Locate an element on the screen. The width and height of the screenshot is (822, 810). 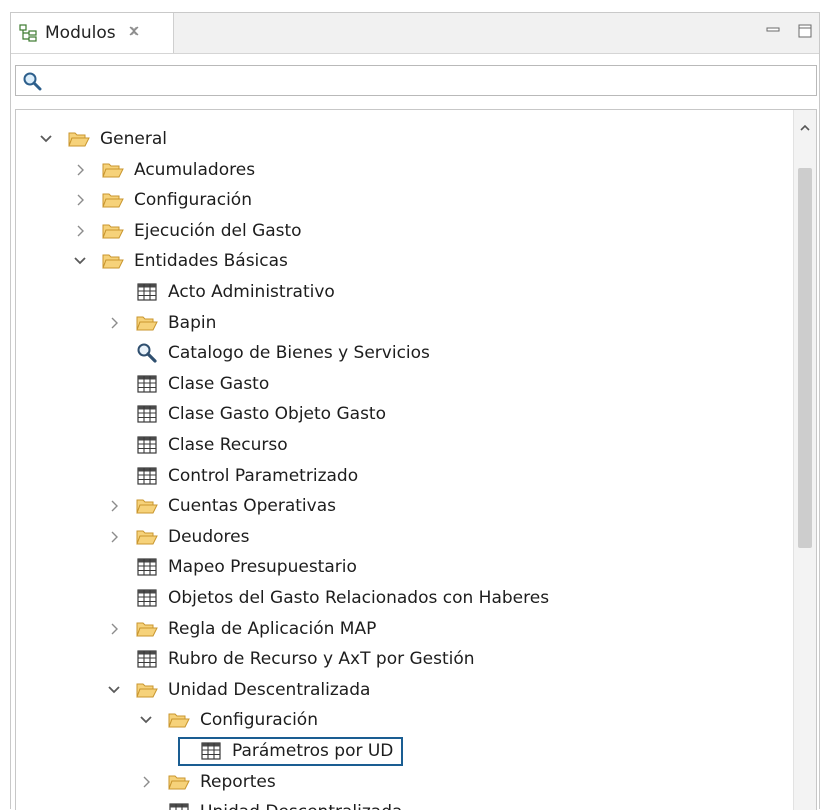
tree-node: Rubro de Recurso y AxT por Gestión is located at coordinates (290, 659).